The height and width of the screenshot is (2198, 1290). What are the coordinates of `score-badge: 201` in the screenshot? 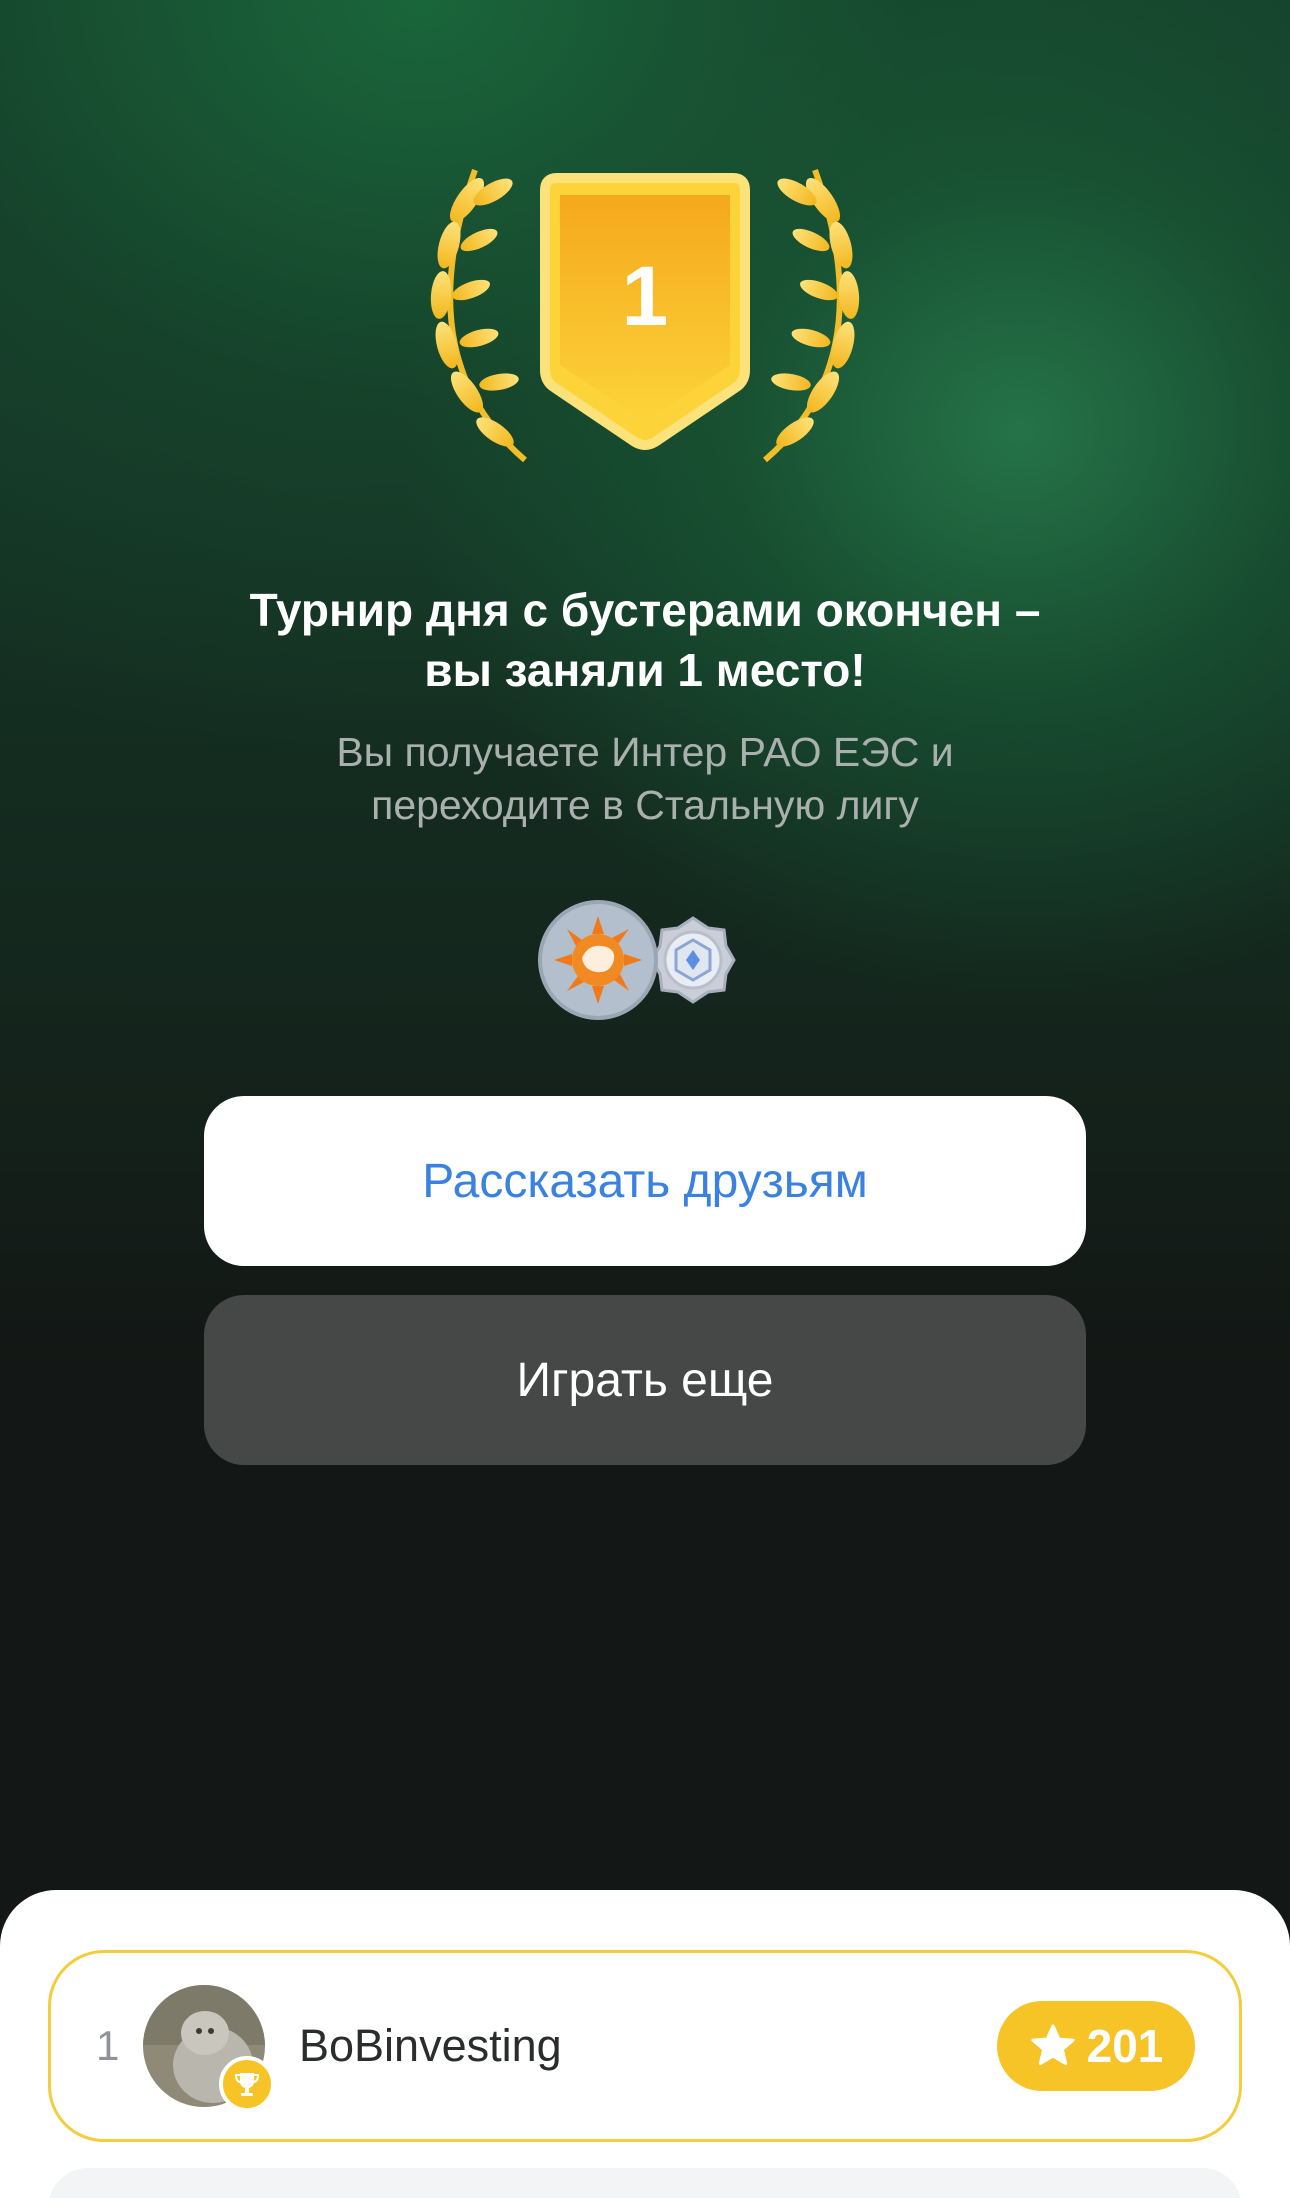 It's located at (1096, 2046).